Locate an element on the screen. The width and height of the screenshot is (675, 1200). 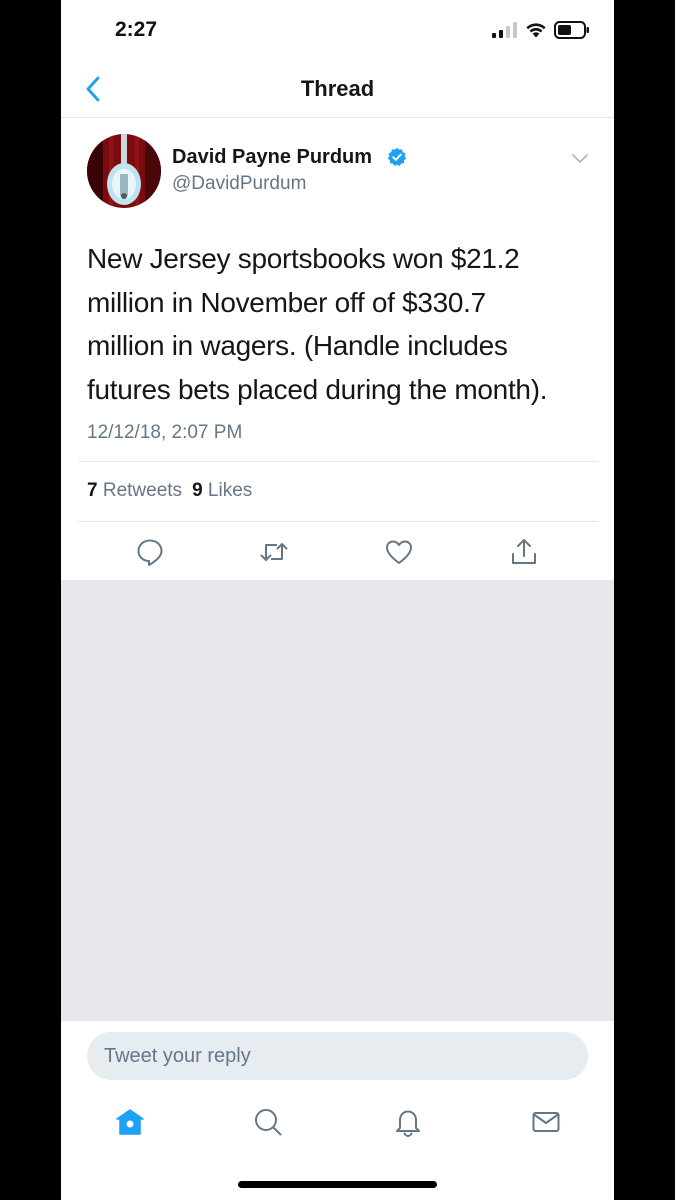
reply-button is located at coordinates (150, 552).